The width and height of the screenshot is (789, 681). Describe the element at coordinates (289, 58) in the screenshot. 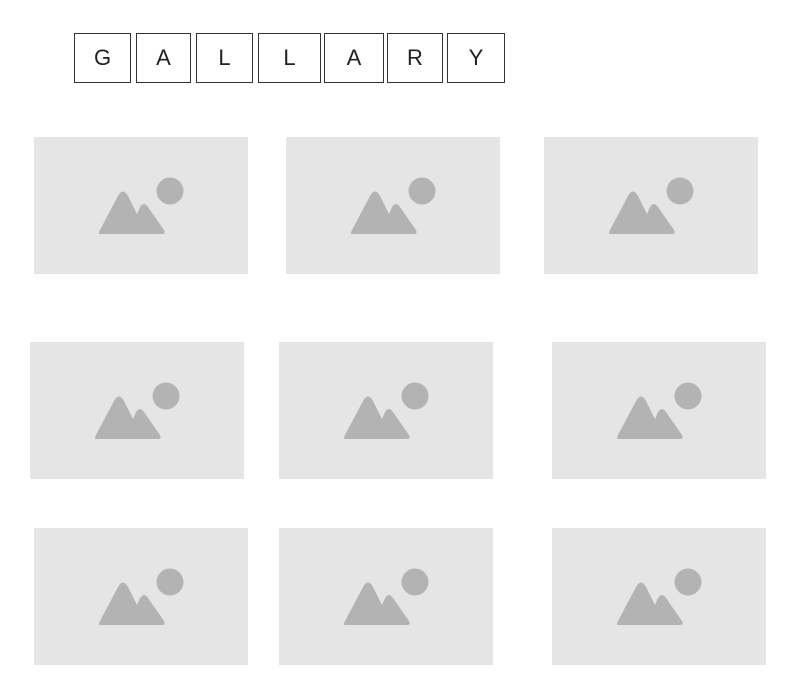

I see `title-letter-l-2: L` at that location.